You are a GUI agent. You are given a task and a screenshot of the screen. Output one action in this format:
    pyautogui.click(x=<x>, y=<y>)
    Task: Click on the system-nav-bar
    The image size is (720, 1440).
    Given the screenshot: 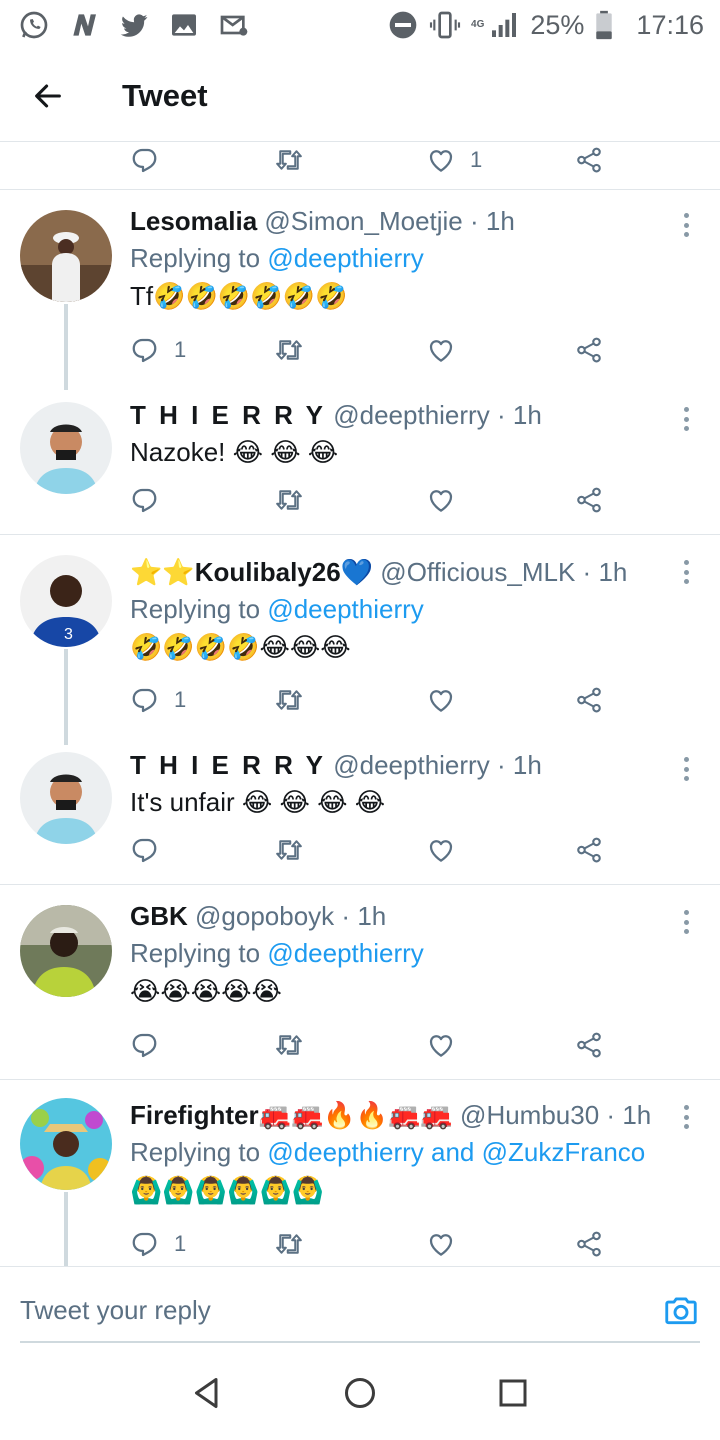 What is the action you would take?
    pyautogui.click(x=360, y=1393)
    